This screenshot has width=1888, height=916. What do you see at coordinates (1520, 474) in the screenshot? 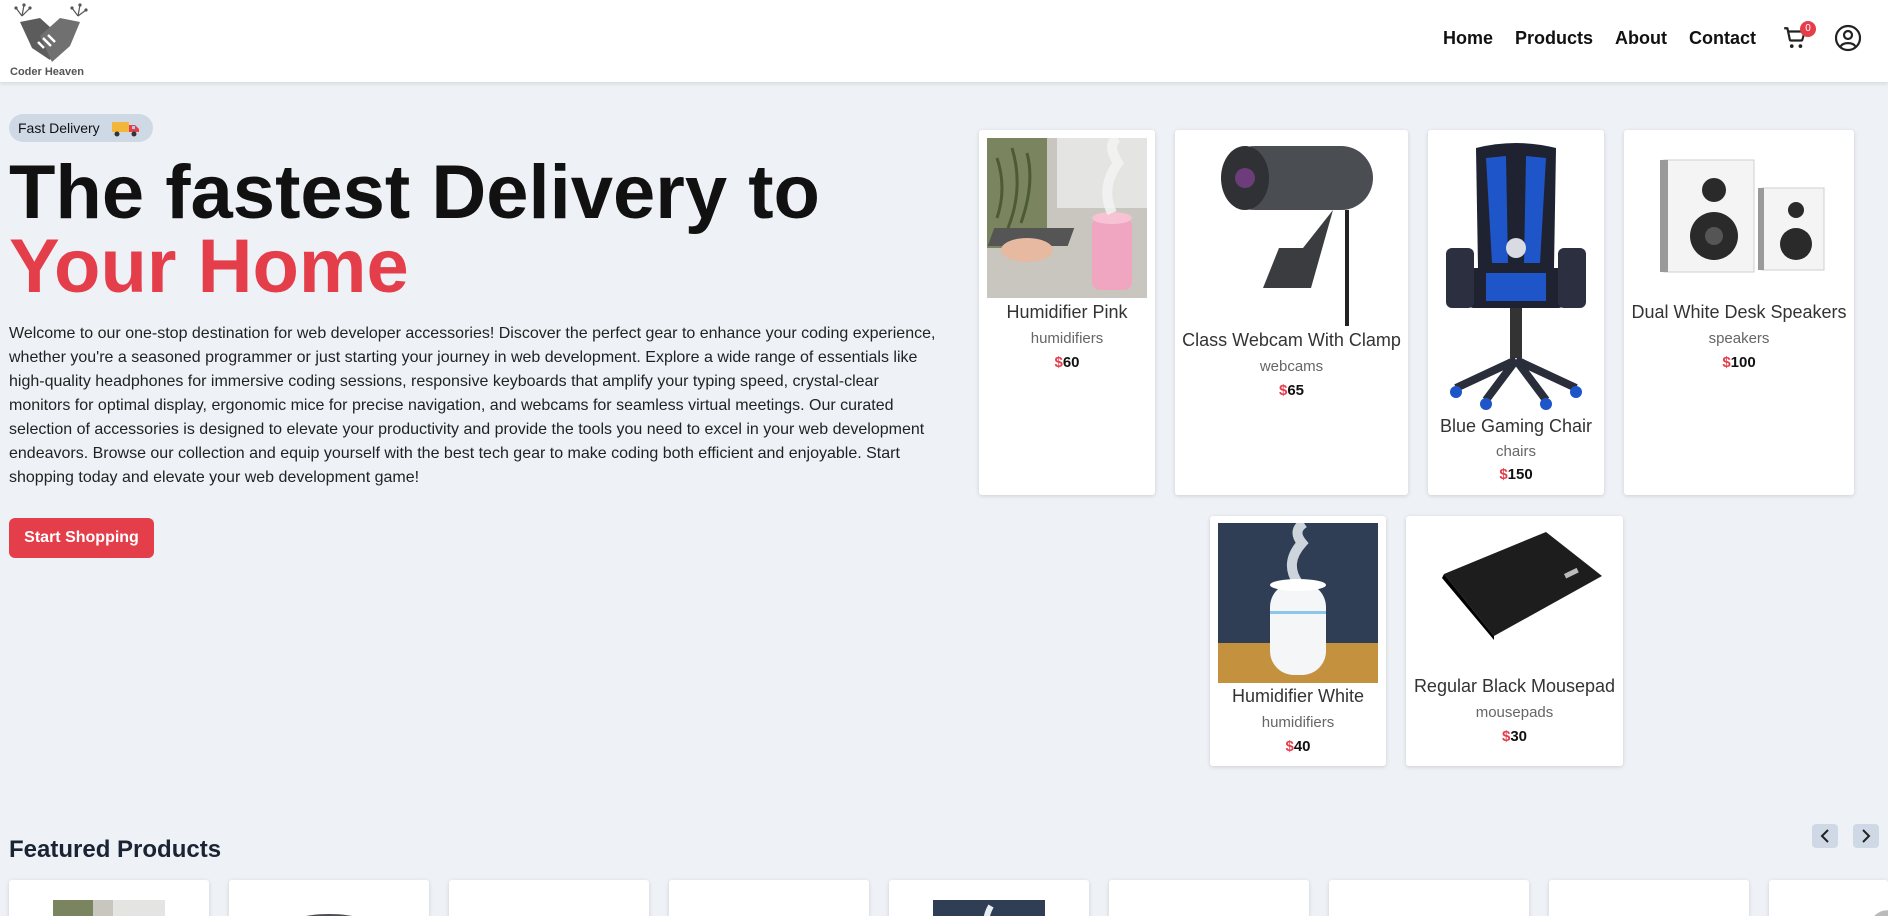
I see `price-value: 150` at bounding box center [1520, 474].